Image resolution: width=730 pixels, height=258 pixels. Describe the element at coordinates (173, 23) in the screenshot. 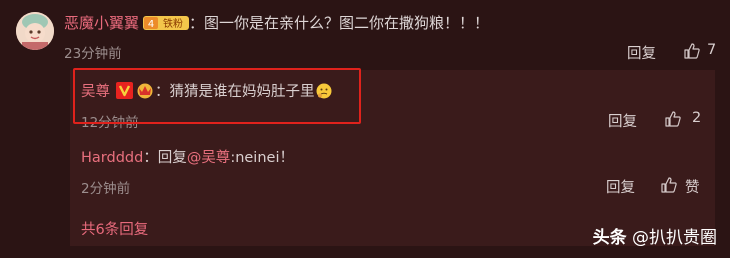

I see `fan-badge-text: 铁粉` at that location.